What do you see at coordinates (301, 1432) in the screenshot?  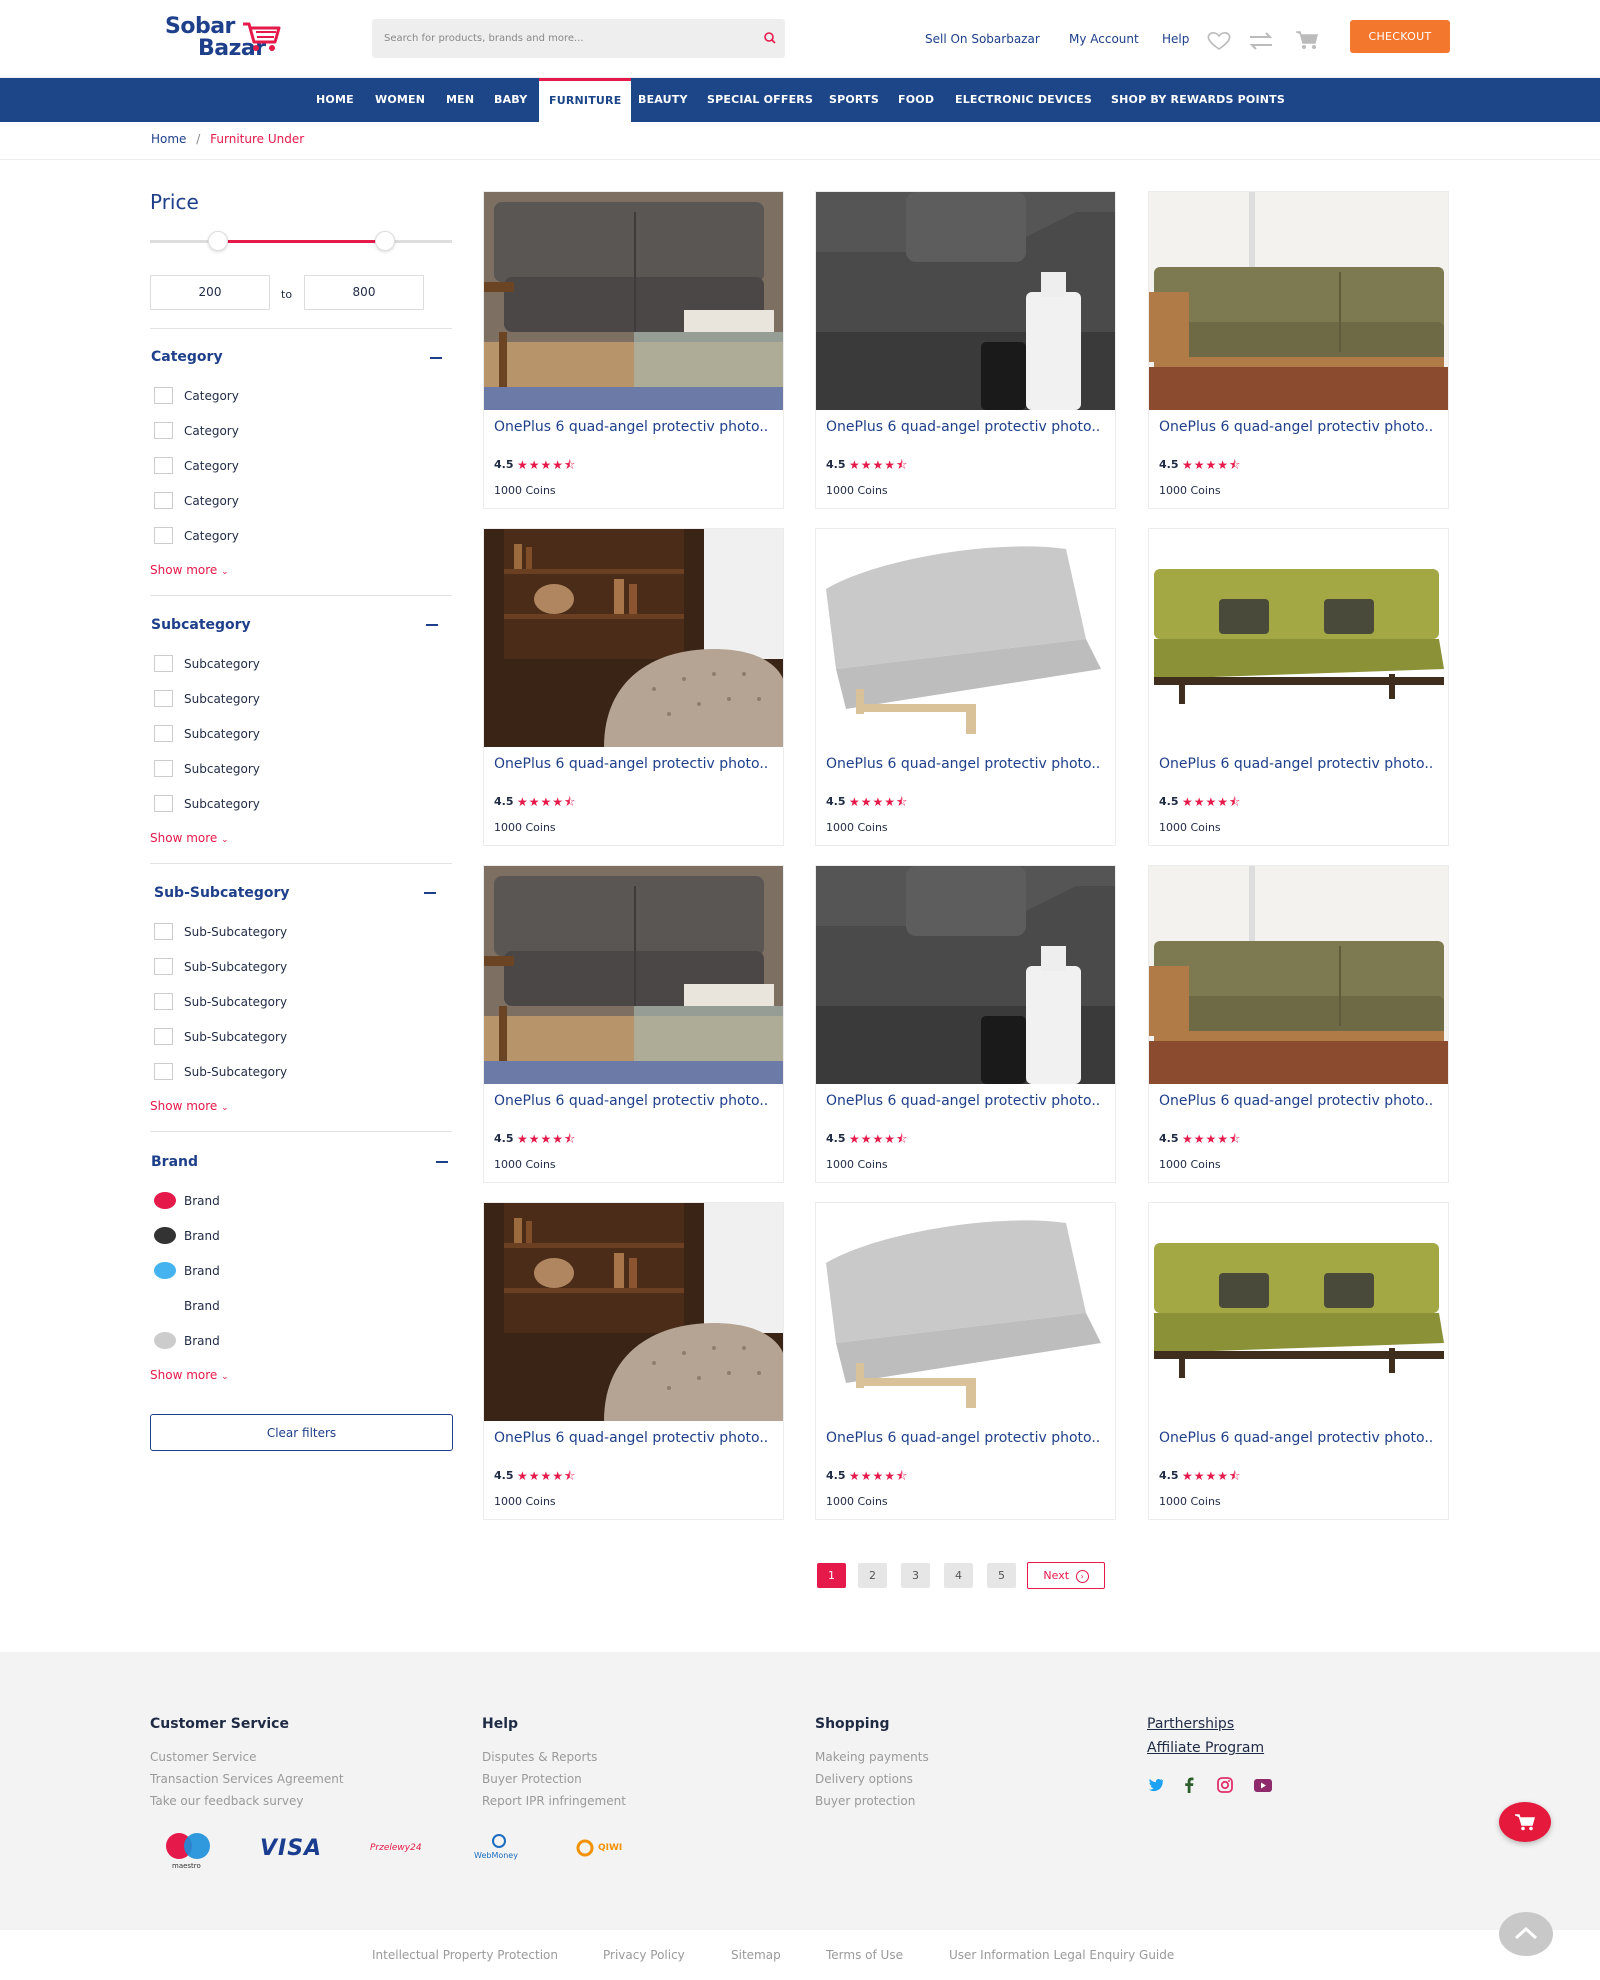 I see `clear-filters-button: Clear filters` at bounding box center [301, 1432].